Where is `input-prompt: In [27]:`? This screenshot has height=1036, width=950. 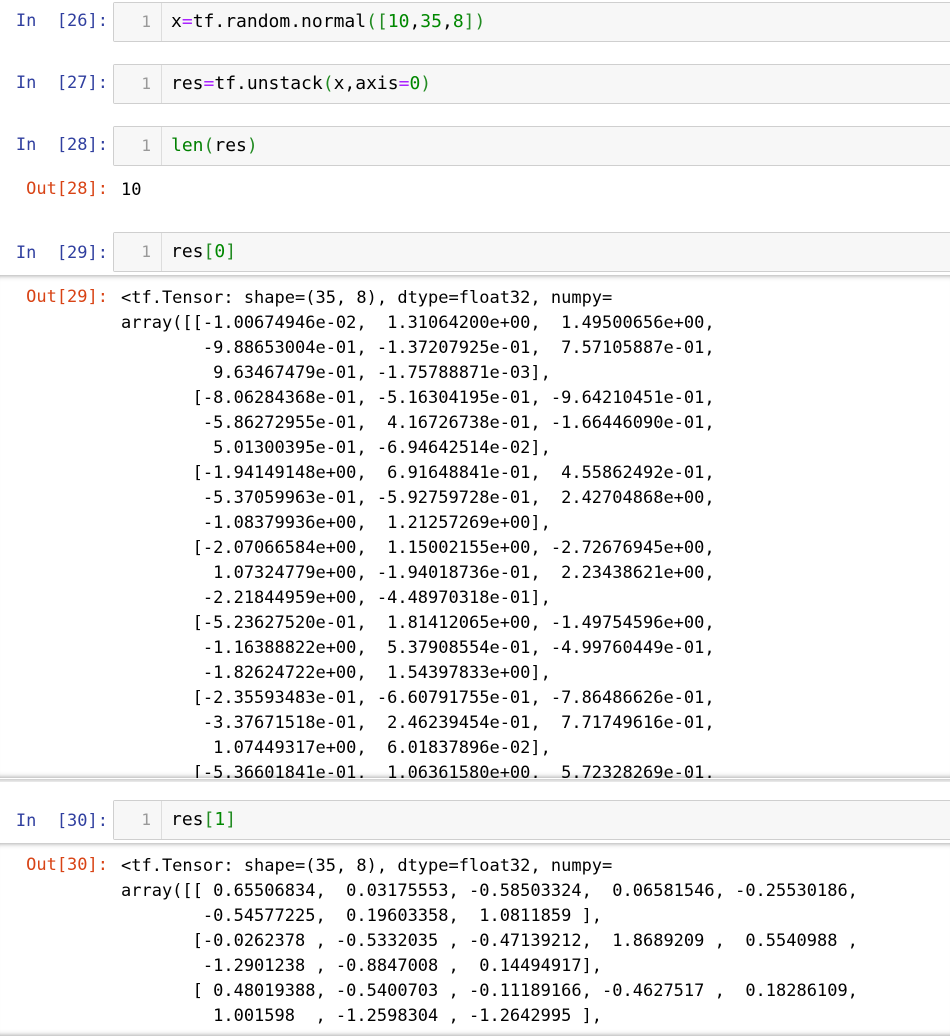 input-prompt: In [27]: is located at coordinates (61, 83).